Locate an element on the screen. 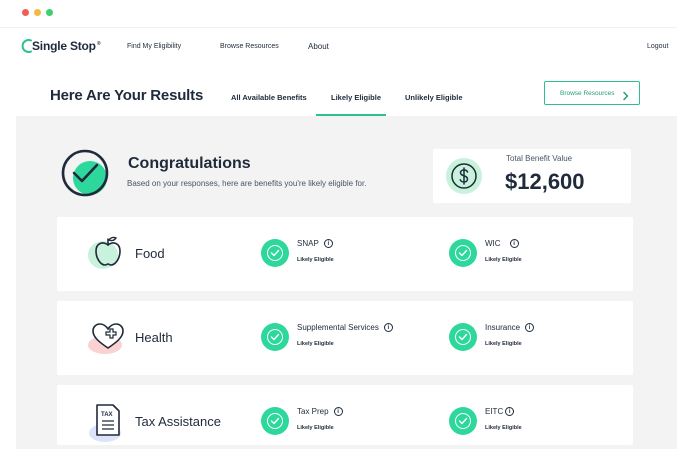  benefit-name-row: Supplemental Services i is located at coordinates (345, 327).